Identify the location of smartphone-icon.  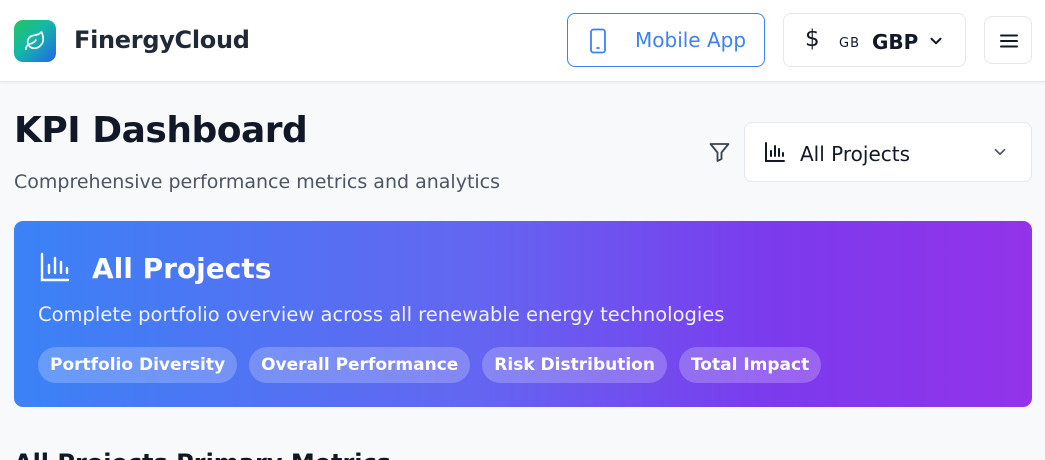
(598, 41).